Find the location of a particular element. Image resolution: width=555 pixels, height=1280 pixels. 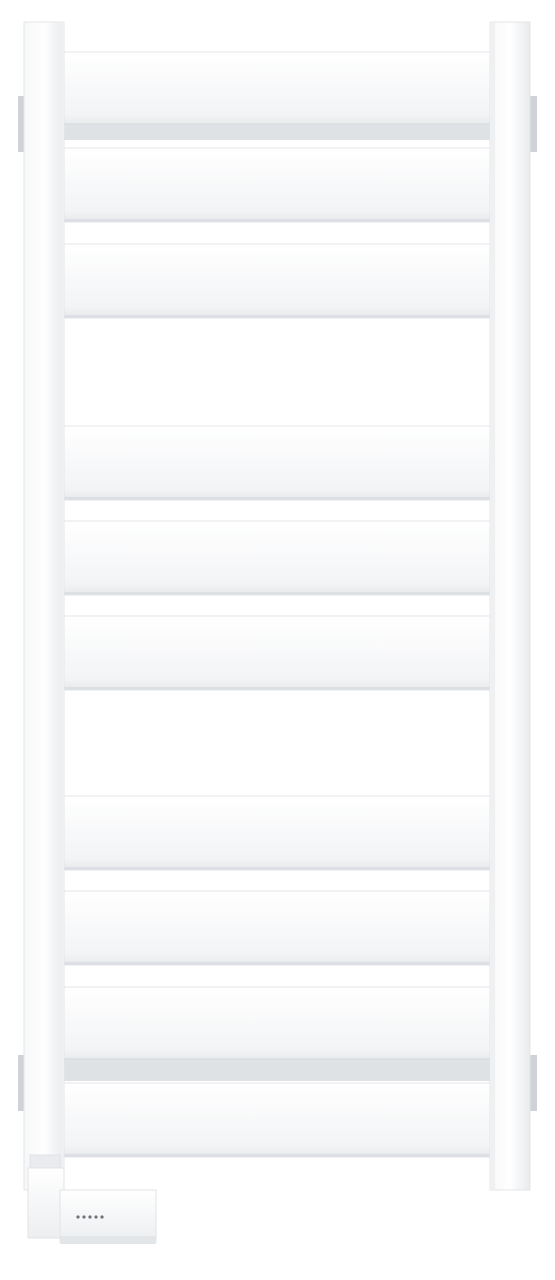

control-unit is located at coordinates (92, 1199).